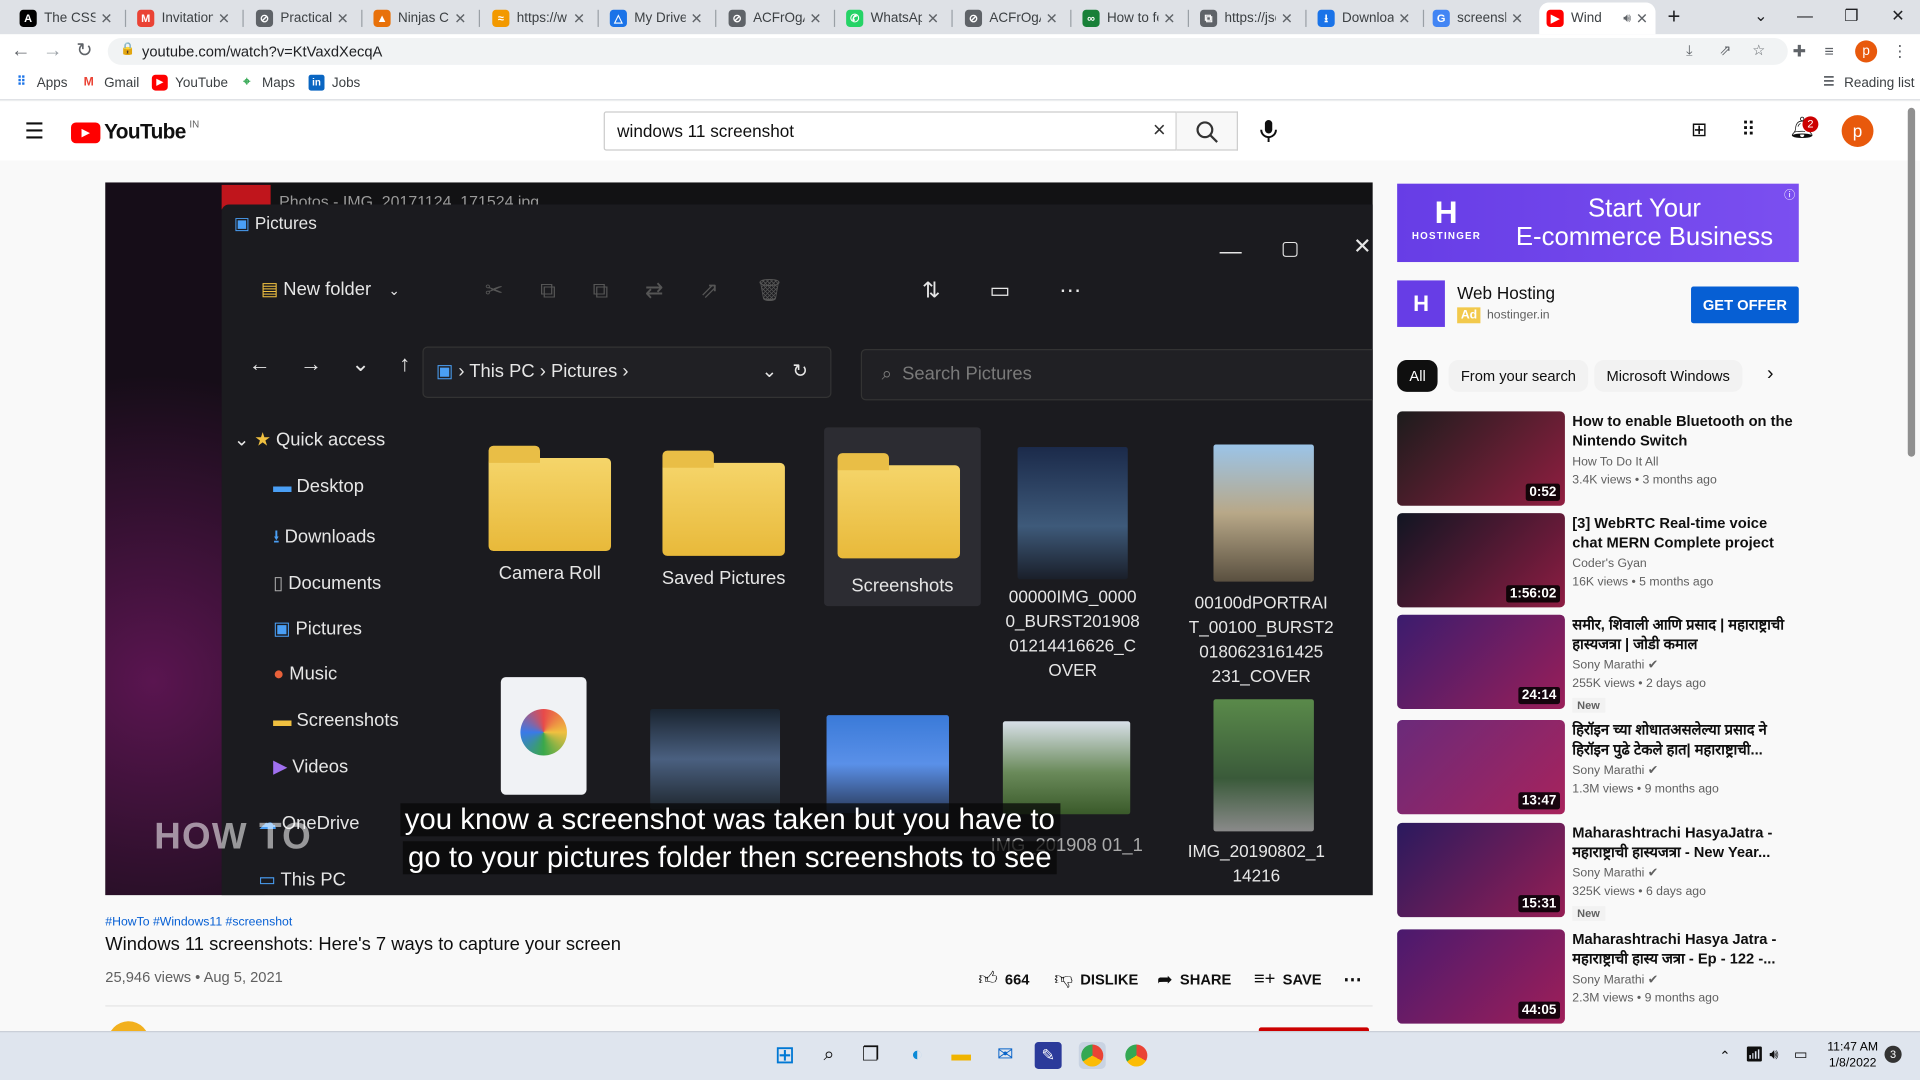 This screenshot has width=1920, height=1080. I want to click on minimize-button: —, so click(1805, 17).